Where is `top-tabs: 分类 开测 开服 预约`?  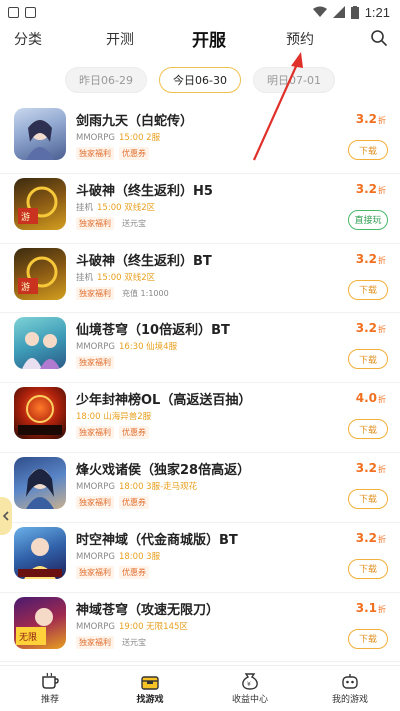
top-tabs: 分类 开测 开服 预约 is located at coordinates (200, 39).